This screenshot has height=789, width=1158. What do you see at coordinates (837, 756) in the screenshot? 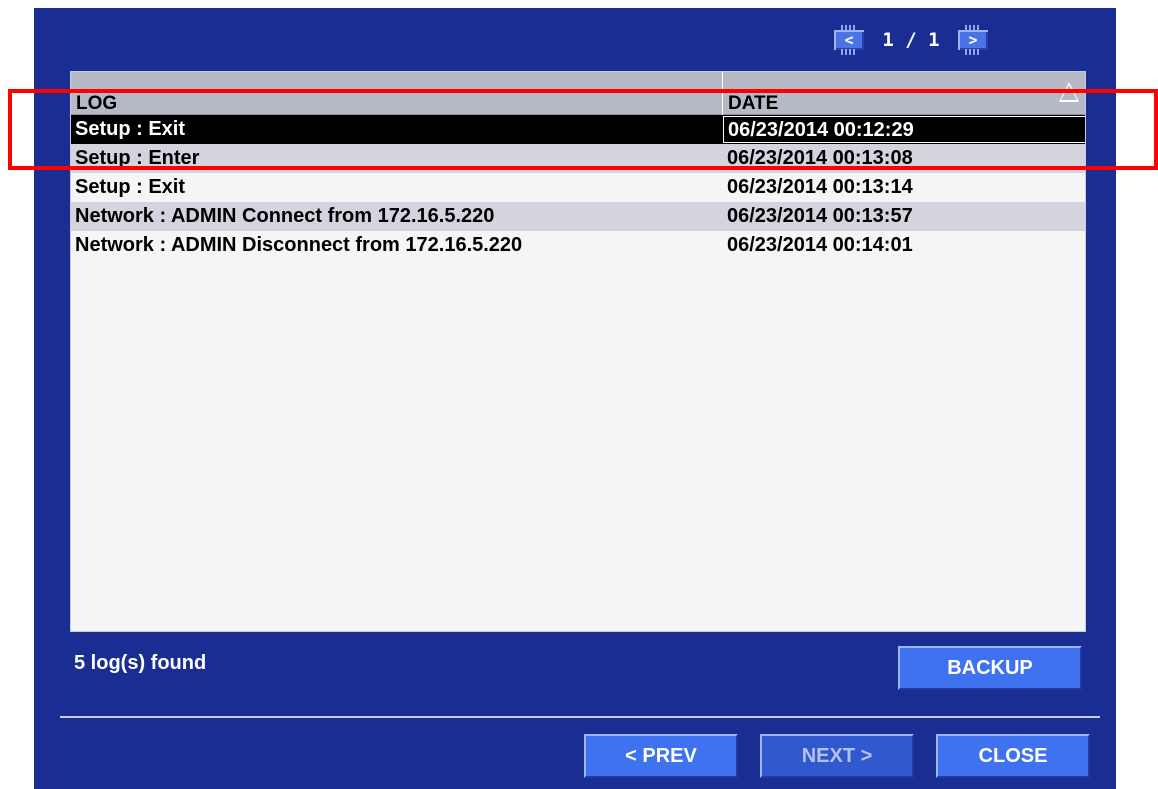
I see `next-button: NEXT >` at bounding box center [837, 756].